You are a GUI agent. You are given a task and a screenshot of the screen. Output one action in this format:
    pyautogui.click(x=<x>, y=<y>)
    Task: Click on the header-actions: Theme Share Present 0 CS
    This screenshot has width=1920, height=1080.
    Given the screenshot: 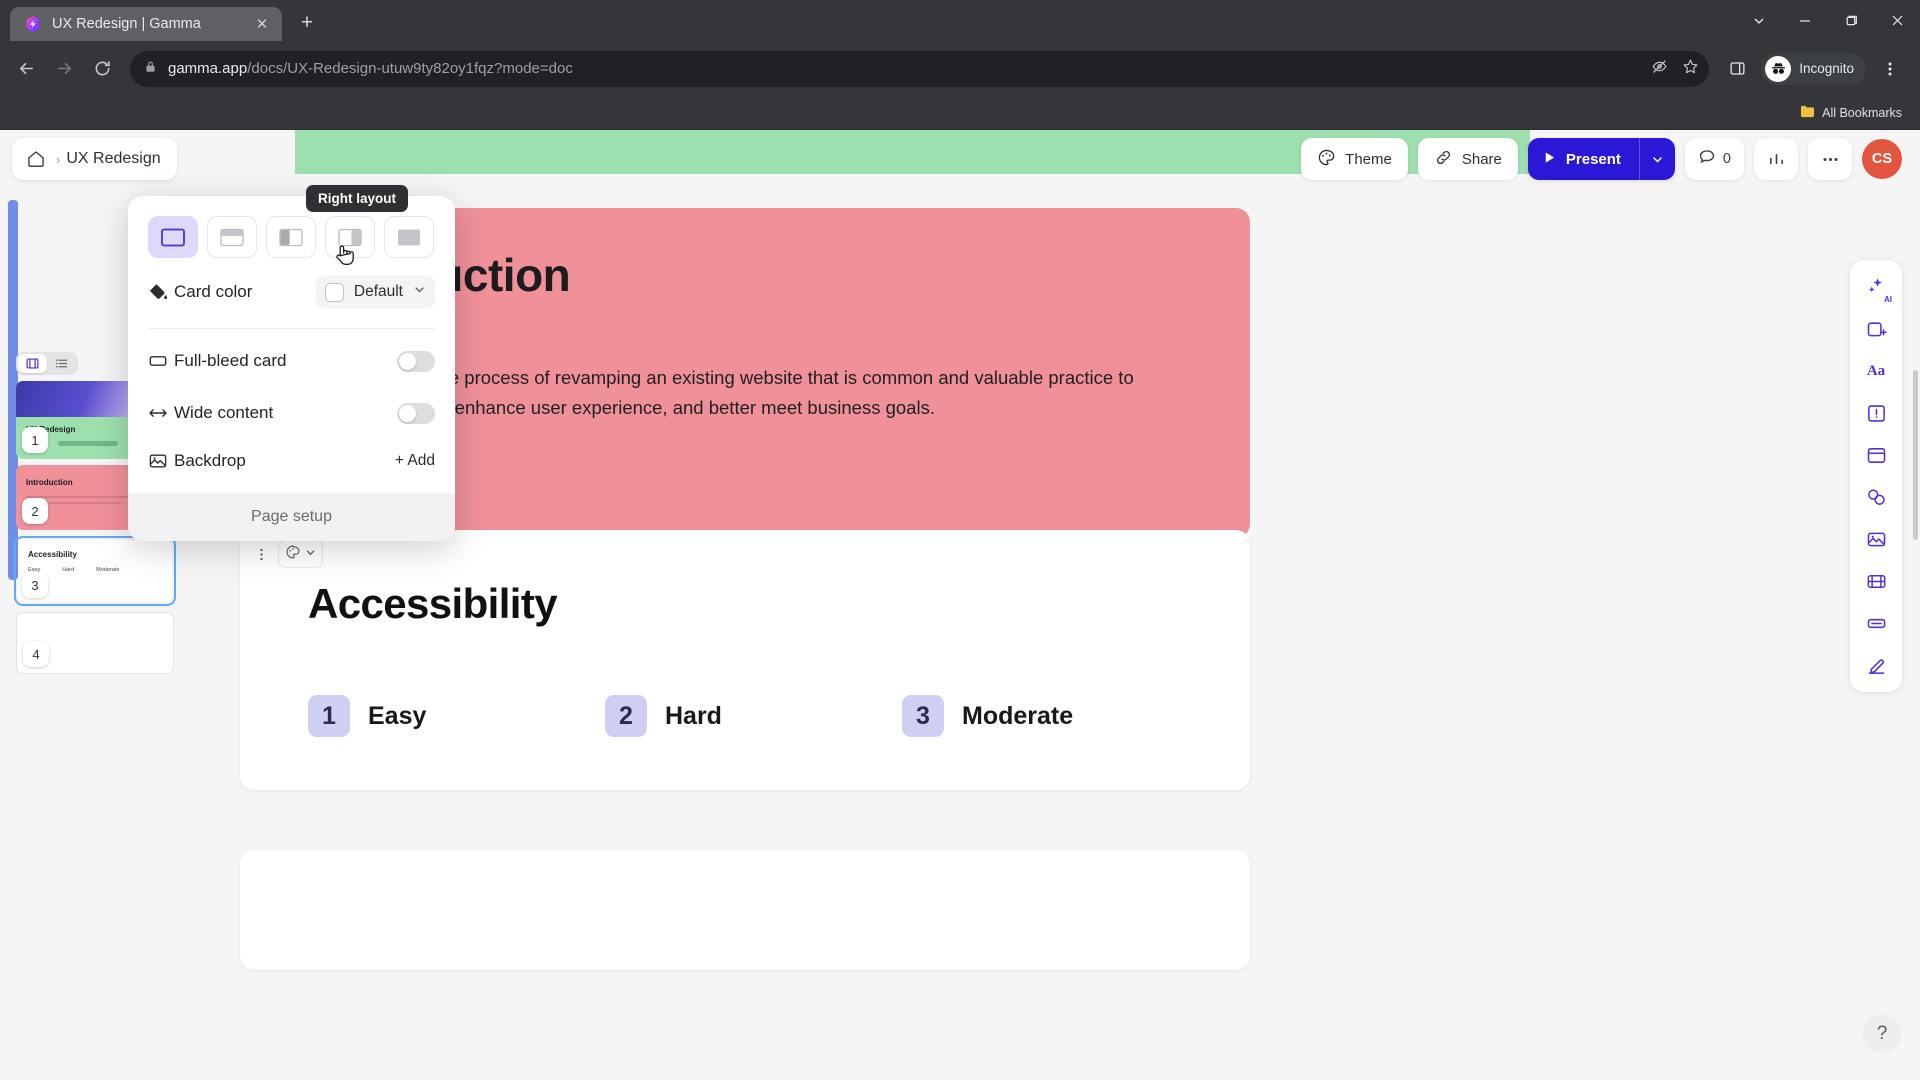 What is the action you would take?
    pyautogui.click(x=1601, y=159)
    